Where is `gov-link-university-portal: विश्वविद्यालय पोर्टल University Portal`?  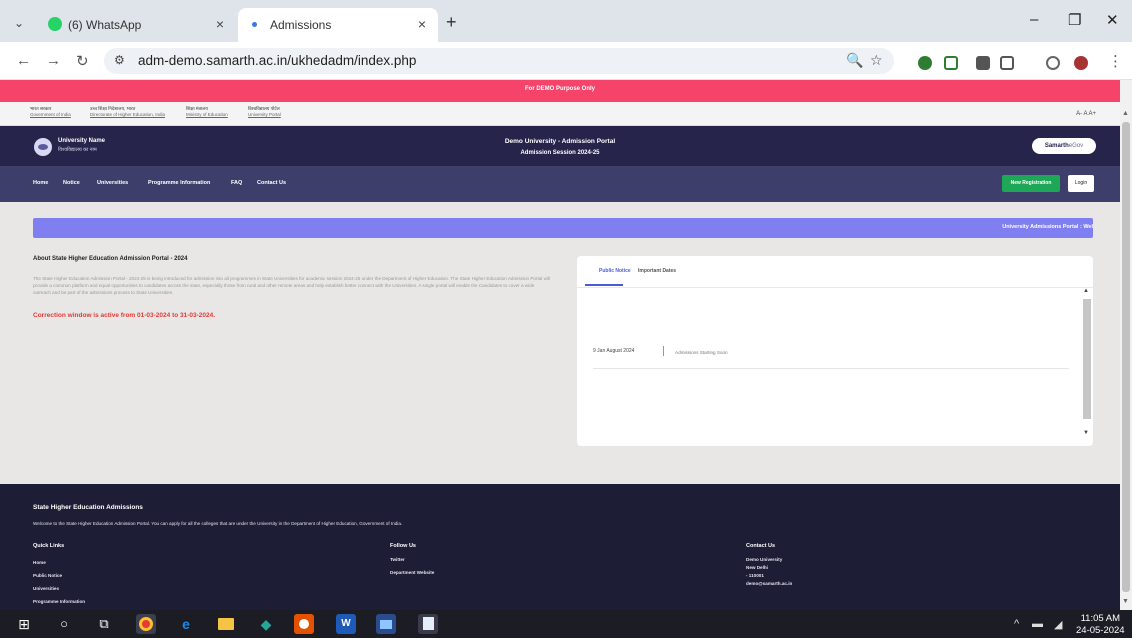
gov-link-university-portal: विश्वविद्यालय पोर्टल University Portal is located at coordinates (264, 112).